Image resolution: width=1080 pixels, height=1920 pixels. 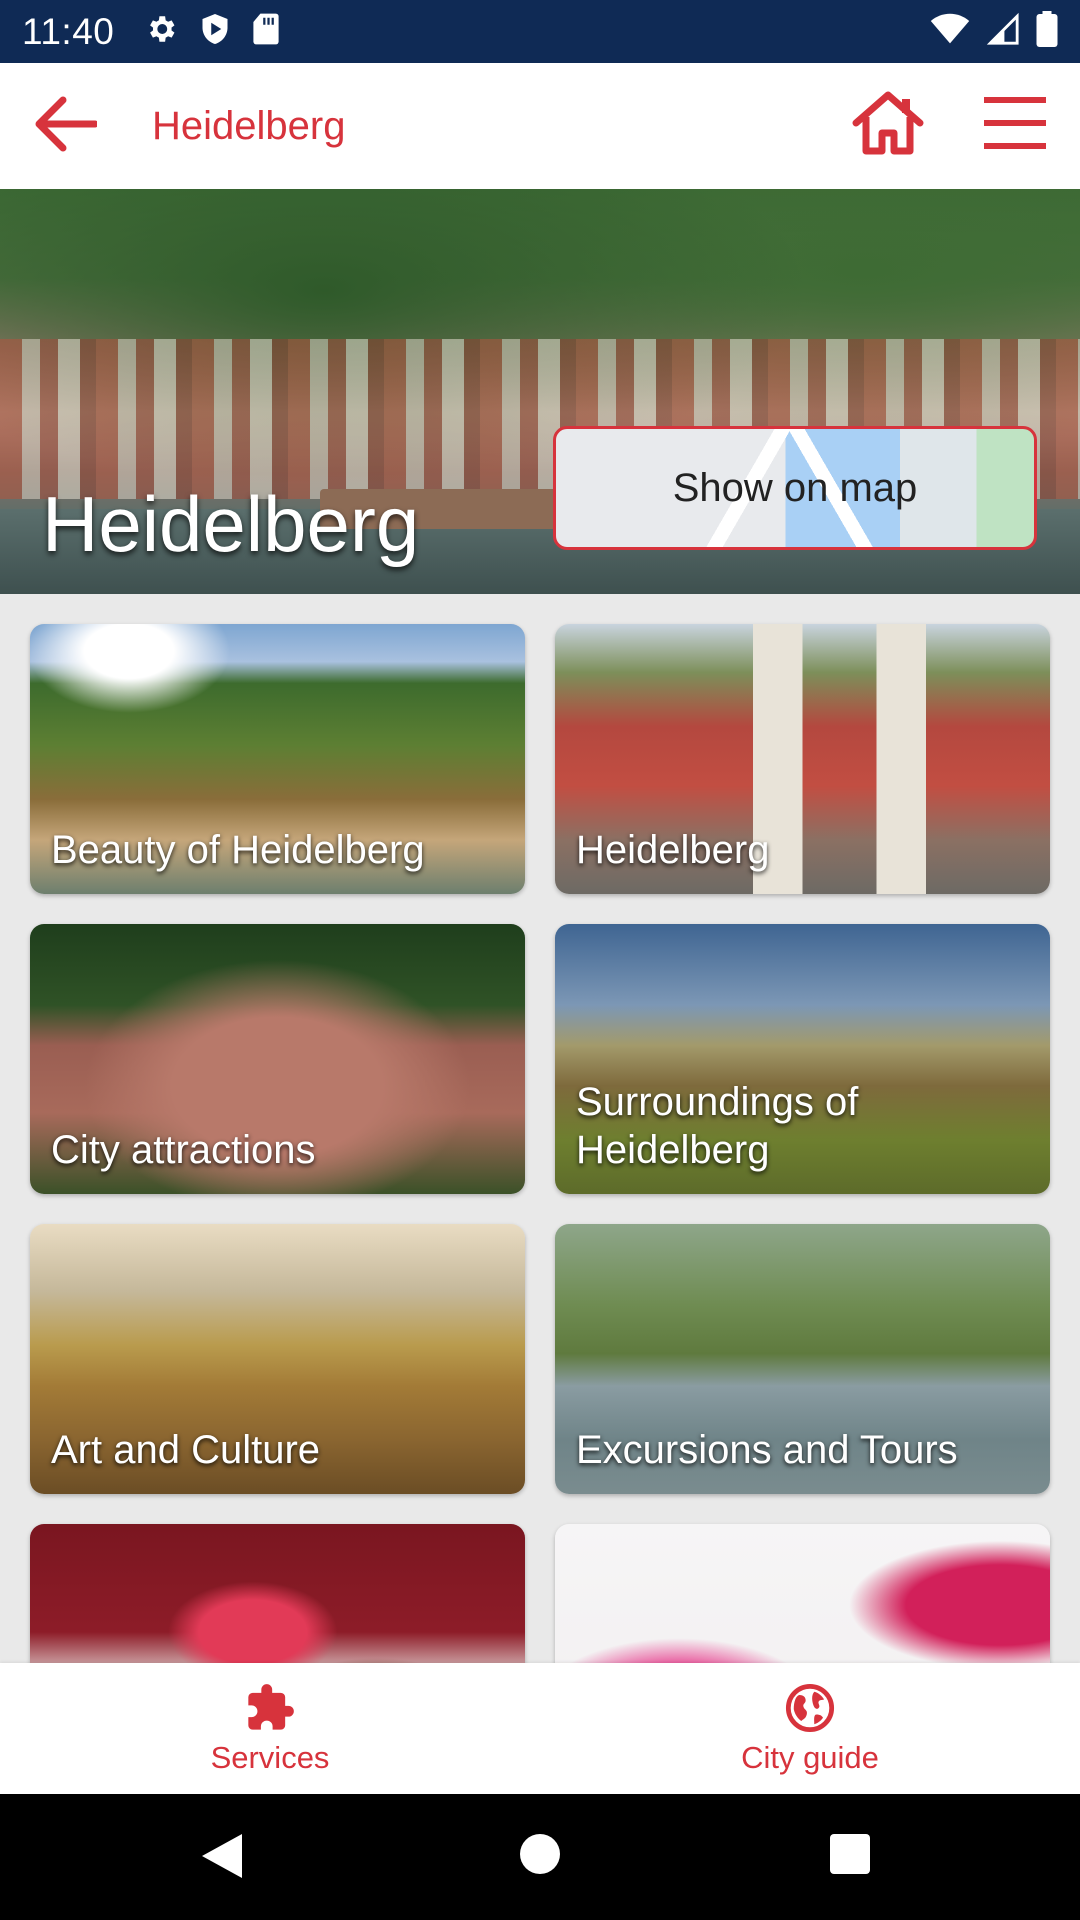 I want to click on tile-label: City attractions, so click(x=183, y=1150).